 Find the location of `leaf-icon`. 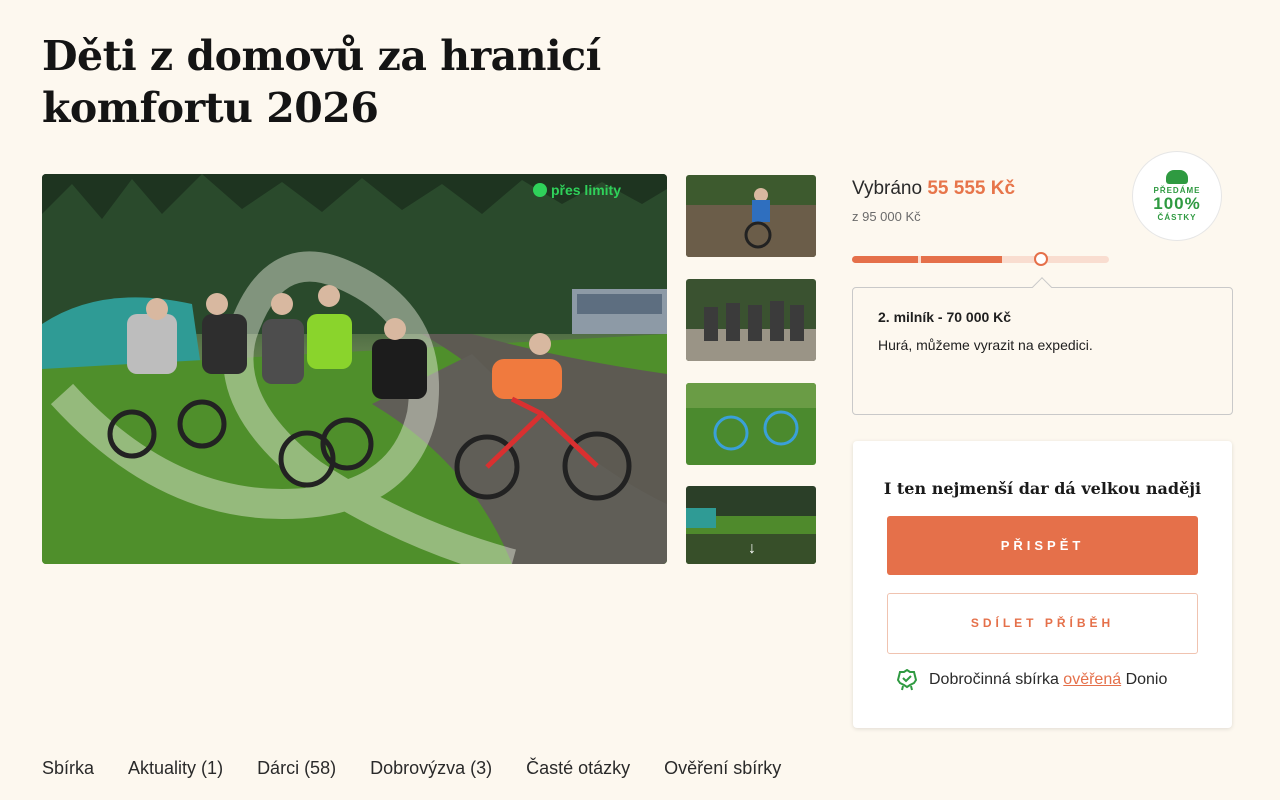

leaf-icon is located at coordinates (539, 190).